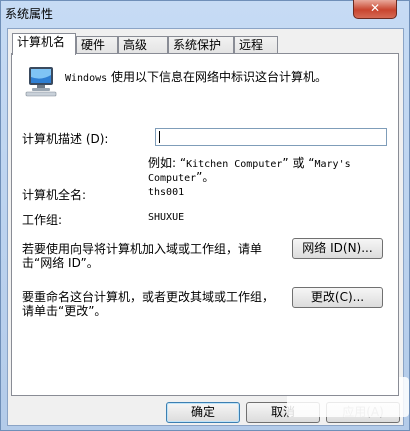 This screenshot has width=410, height=431. I want to click on computer-description-input, so click(271, 137).